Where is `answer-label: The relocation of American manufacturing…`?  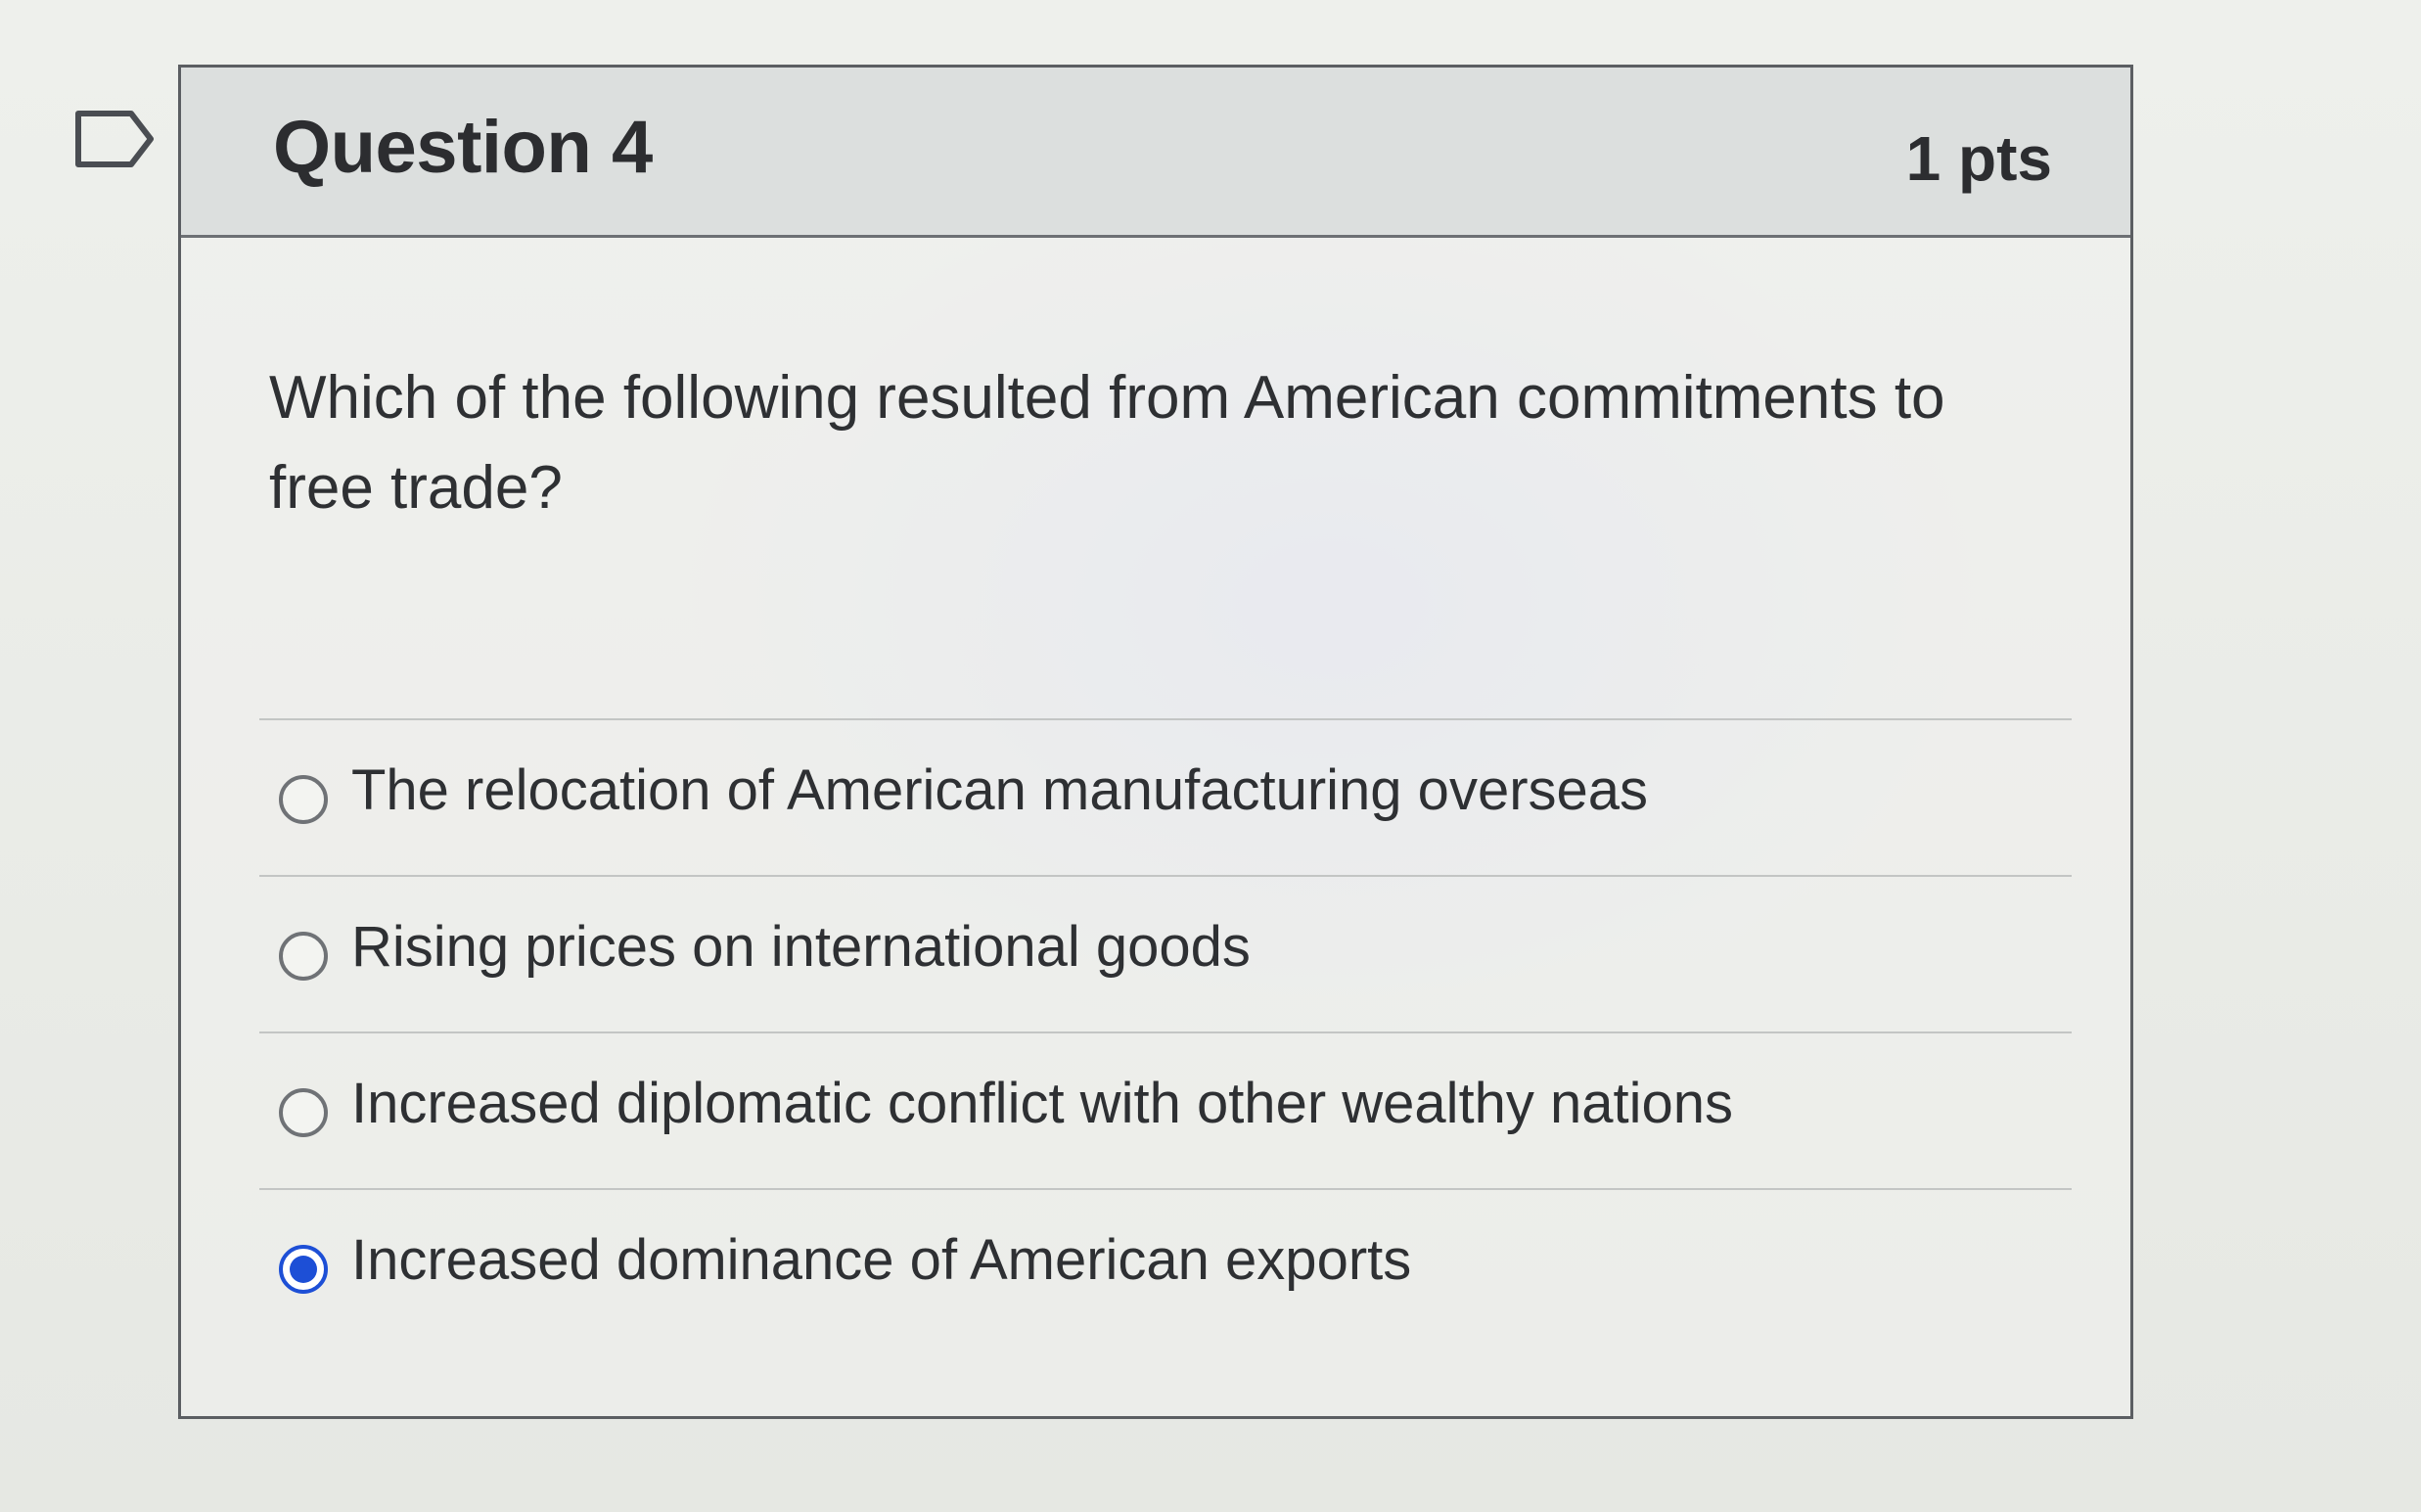
answer-label: The relocation of American manufacturing… is located at coordinates (999, 790).